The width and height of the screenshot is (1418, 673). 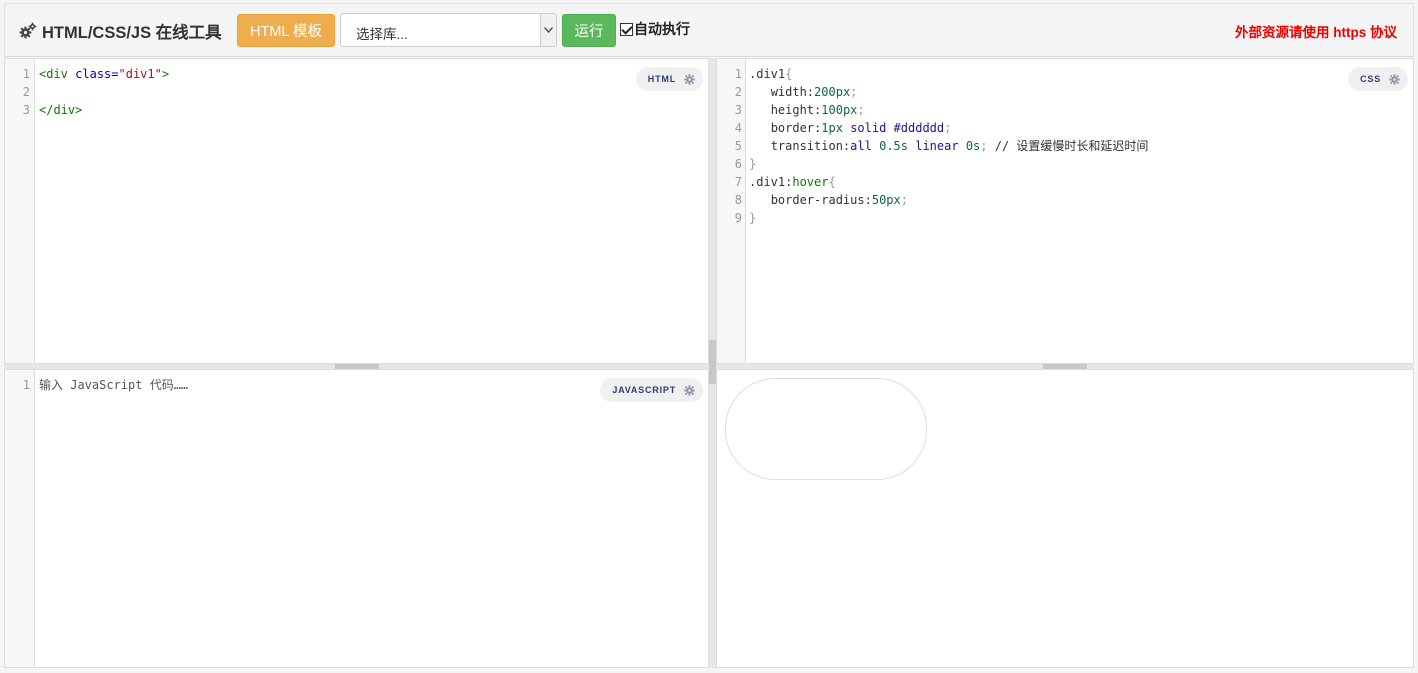 What do you see at coordinates (20, 518) in the screenshot?
I see `js-gutter: 1` at bounding box center [20, 518].